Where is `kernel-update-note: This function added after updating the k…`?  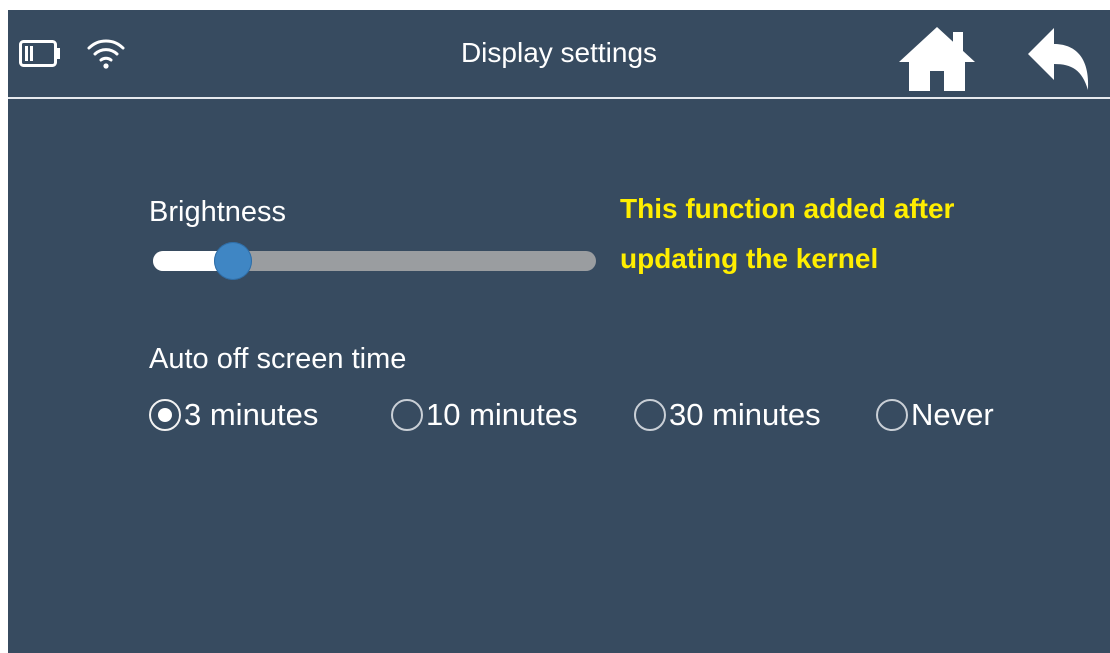
kernel-update-note: This function added after updating the k… is located at coordinates (787, 234).